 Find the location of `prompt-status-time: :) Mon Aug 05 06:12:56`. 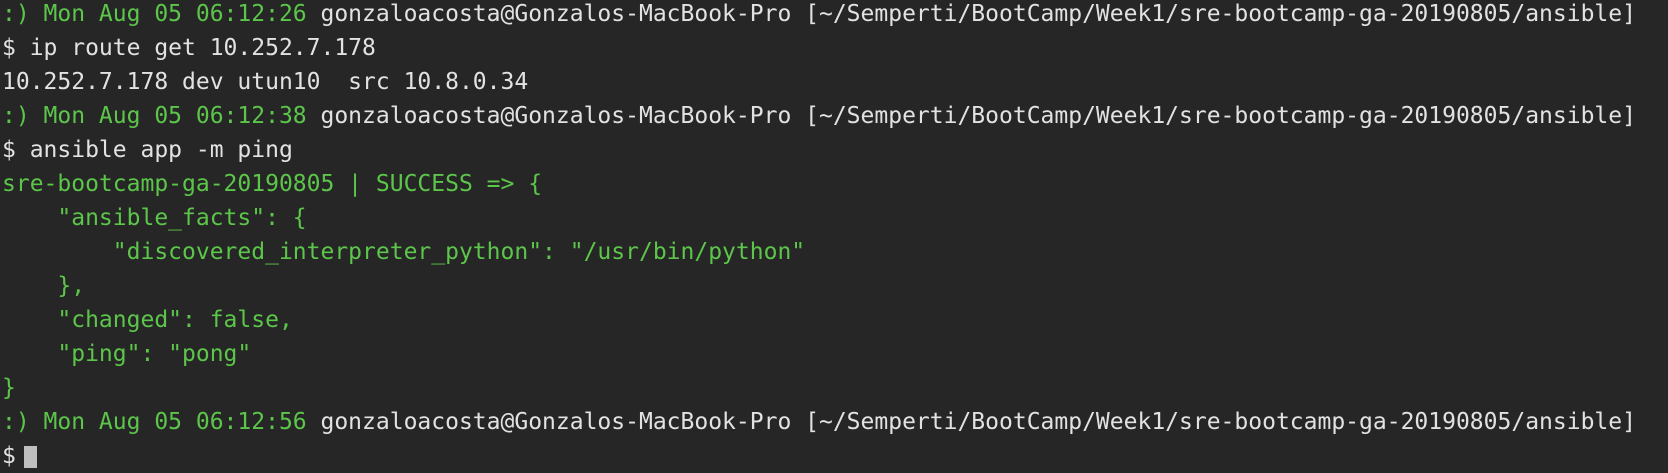

prompt-status-time: :) Mon Aug 05 06:12:56 is located at coordinates (154, 422).